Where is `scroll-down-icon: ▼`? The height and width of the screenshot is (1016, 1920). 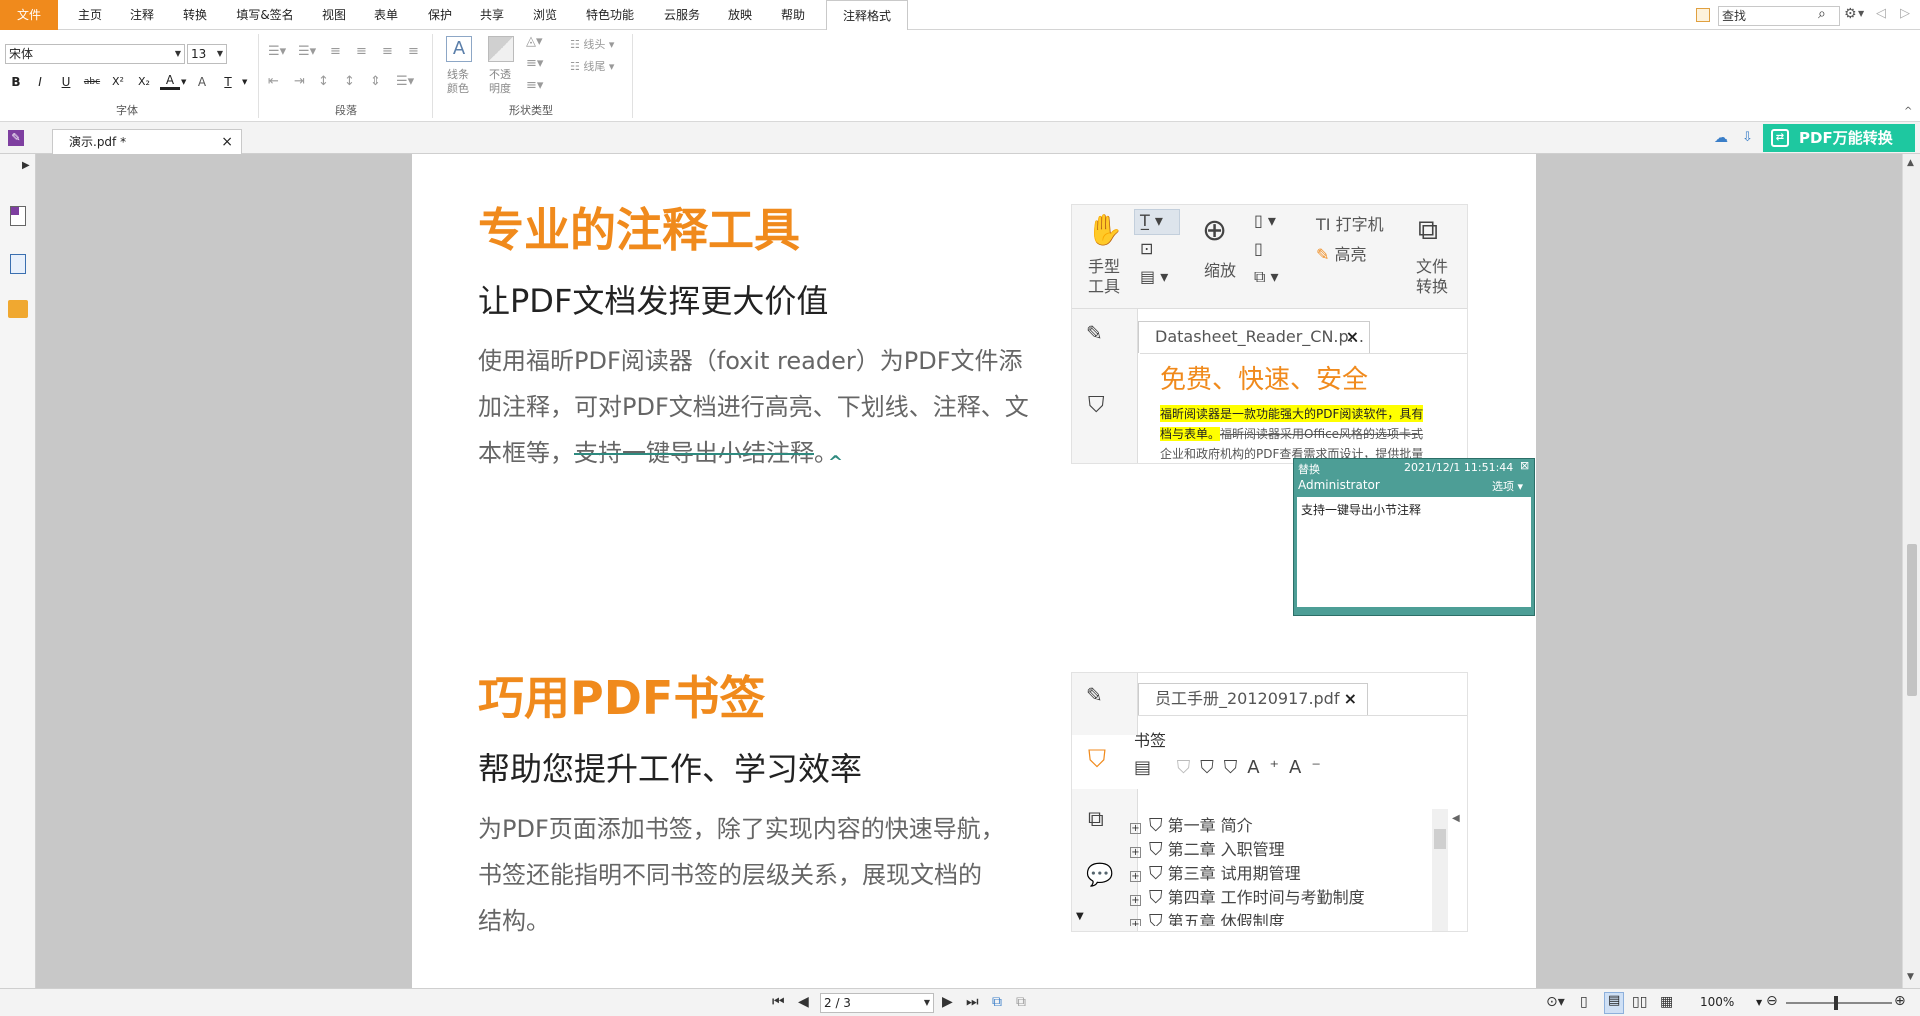
scroll-down-icon: ▼ is located at coordinates (1910, 977).